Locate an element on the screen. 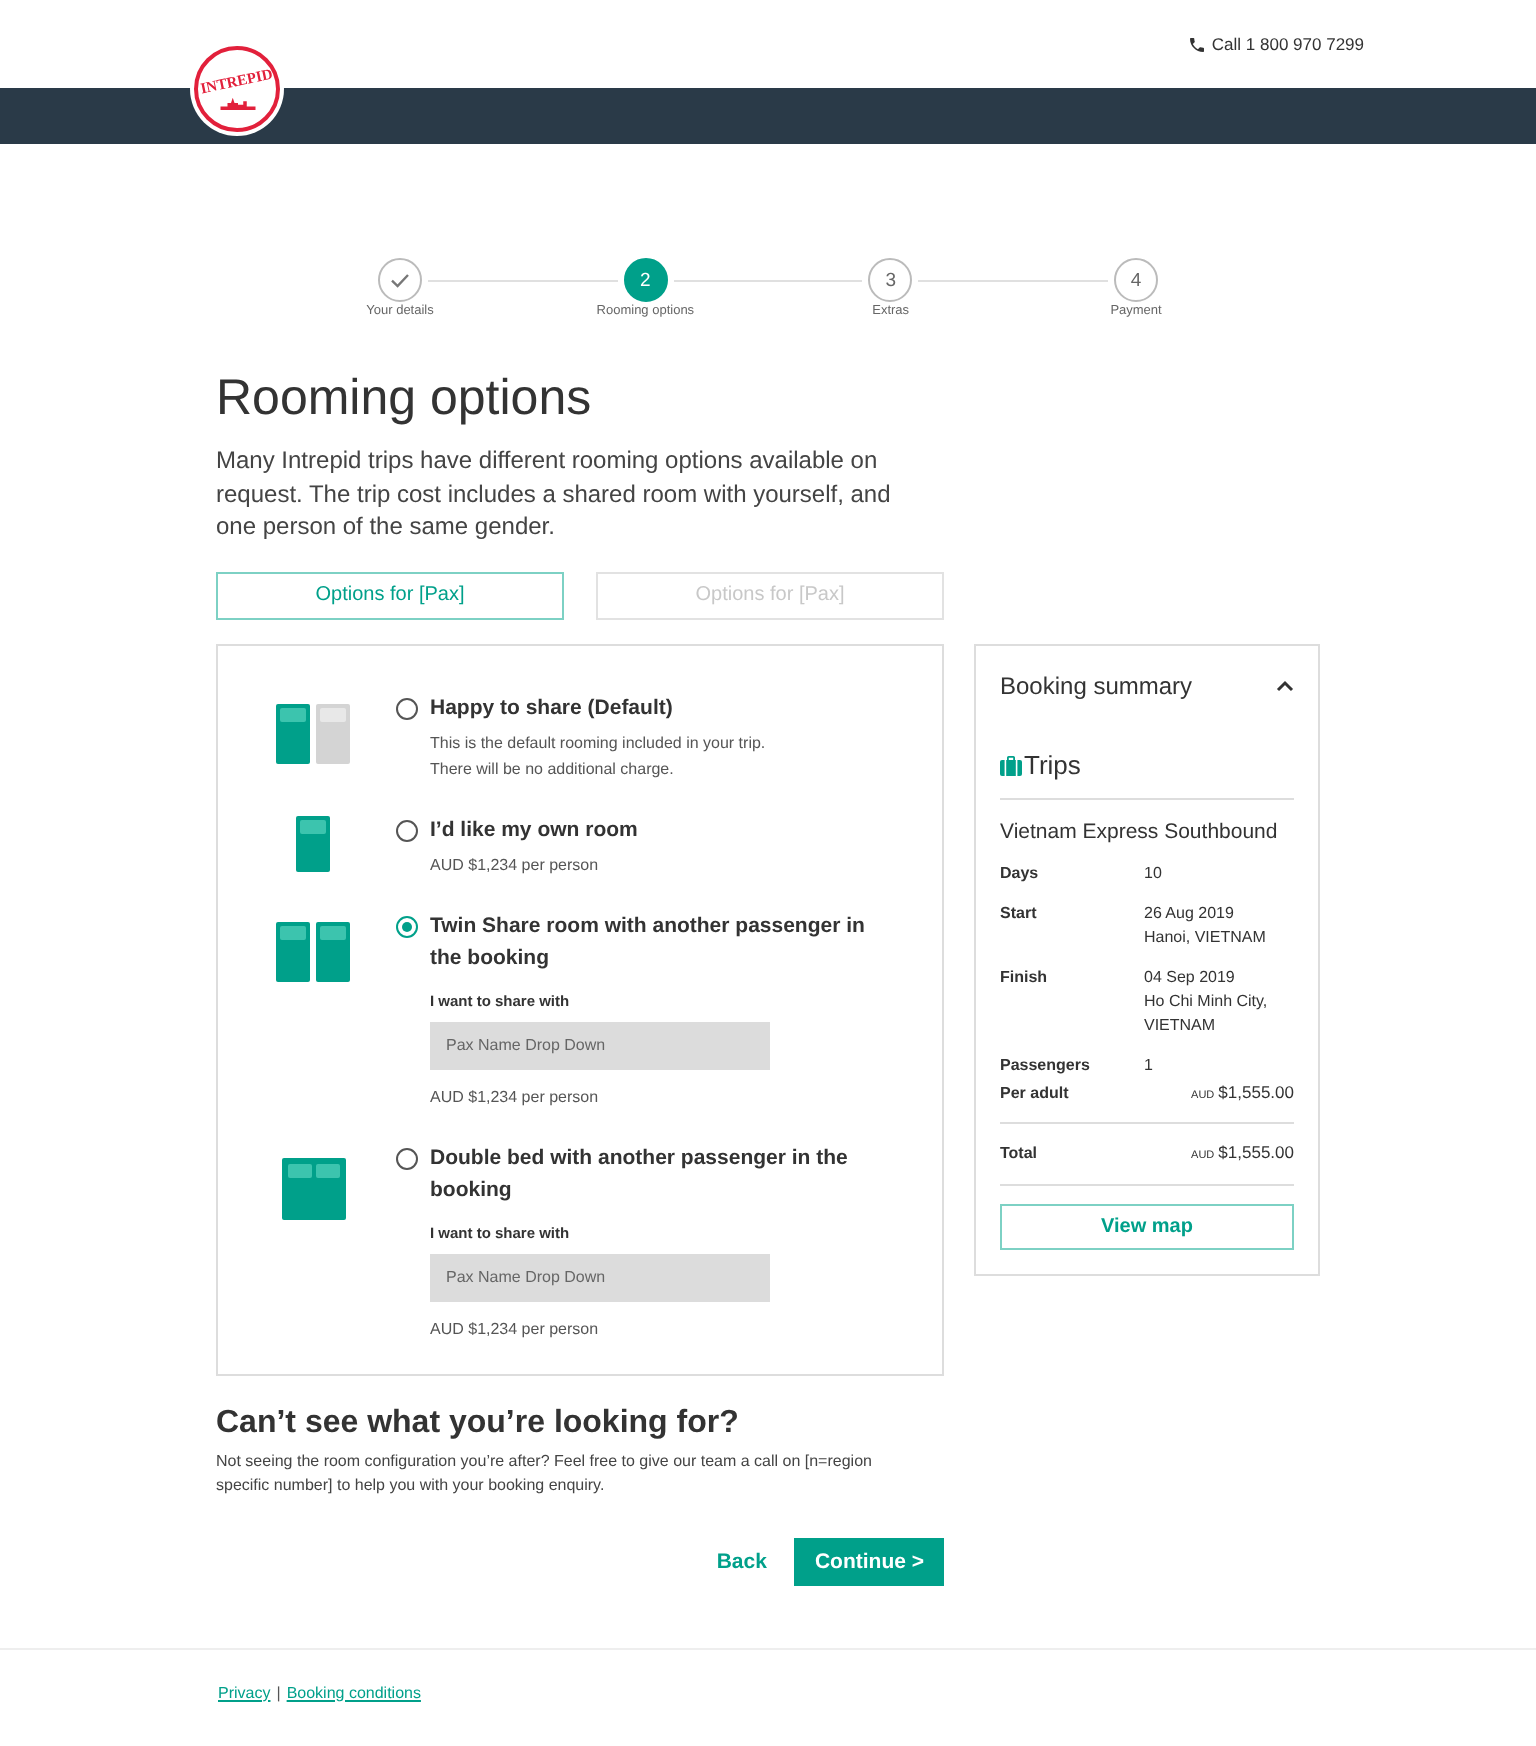 The width and height of the screenshot is (1536, 1746). option-title: I’d like my own room is located at coordinates (535, 830).